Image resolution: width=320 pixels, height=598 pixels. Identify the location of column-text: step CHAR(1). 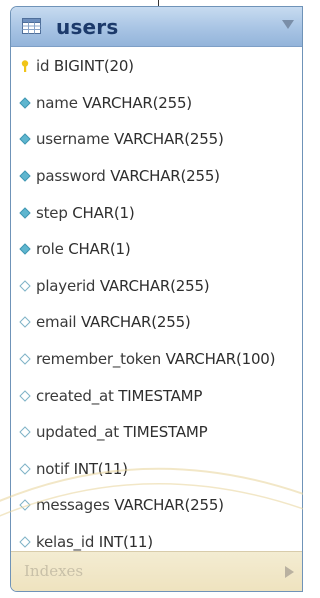
(85, 213).